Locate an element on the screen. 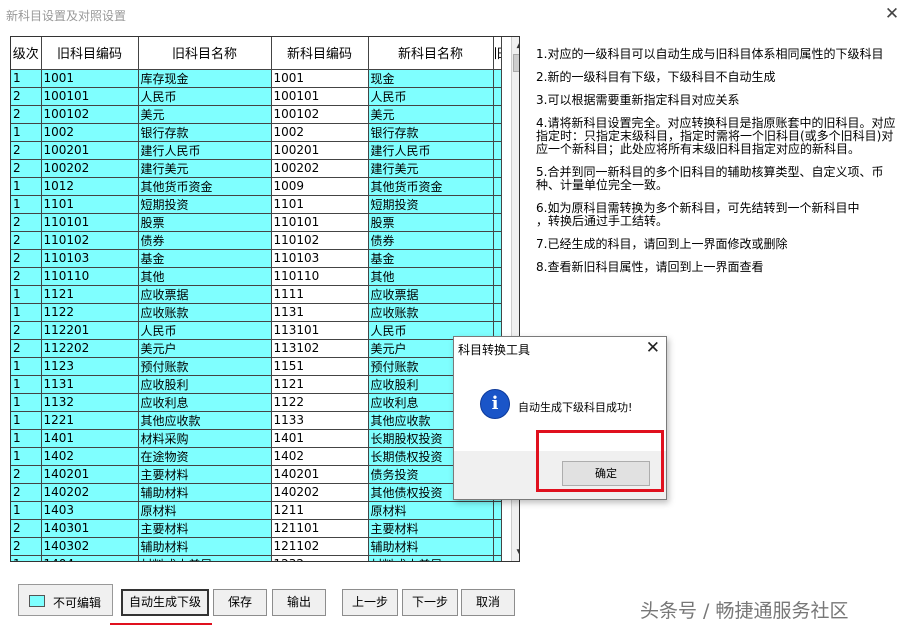 This screenshot has height=629, width=910. table-row: 1 1401 材料采购 1401 长期股权投资 is located at coordinates (256, 438).